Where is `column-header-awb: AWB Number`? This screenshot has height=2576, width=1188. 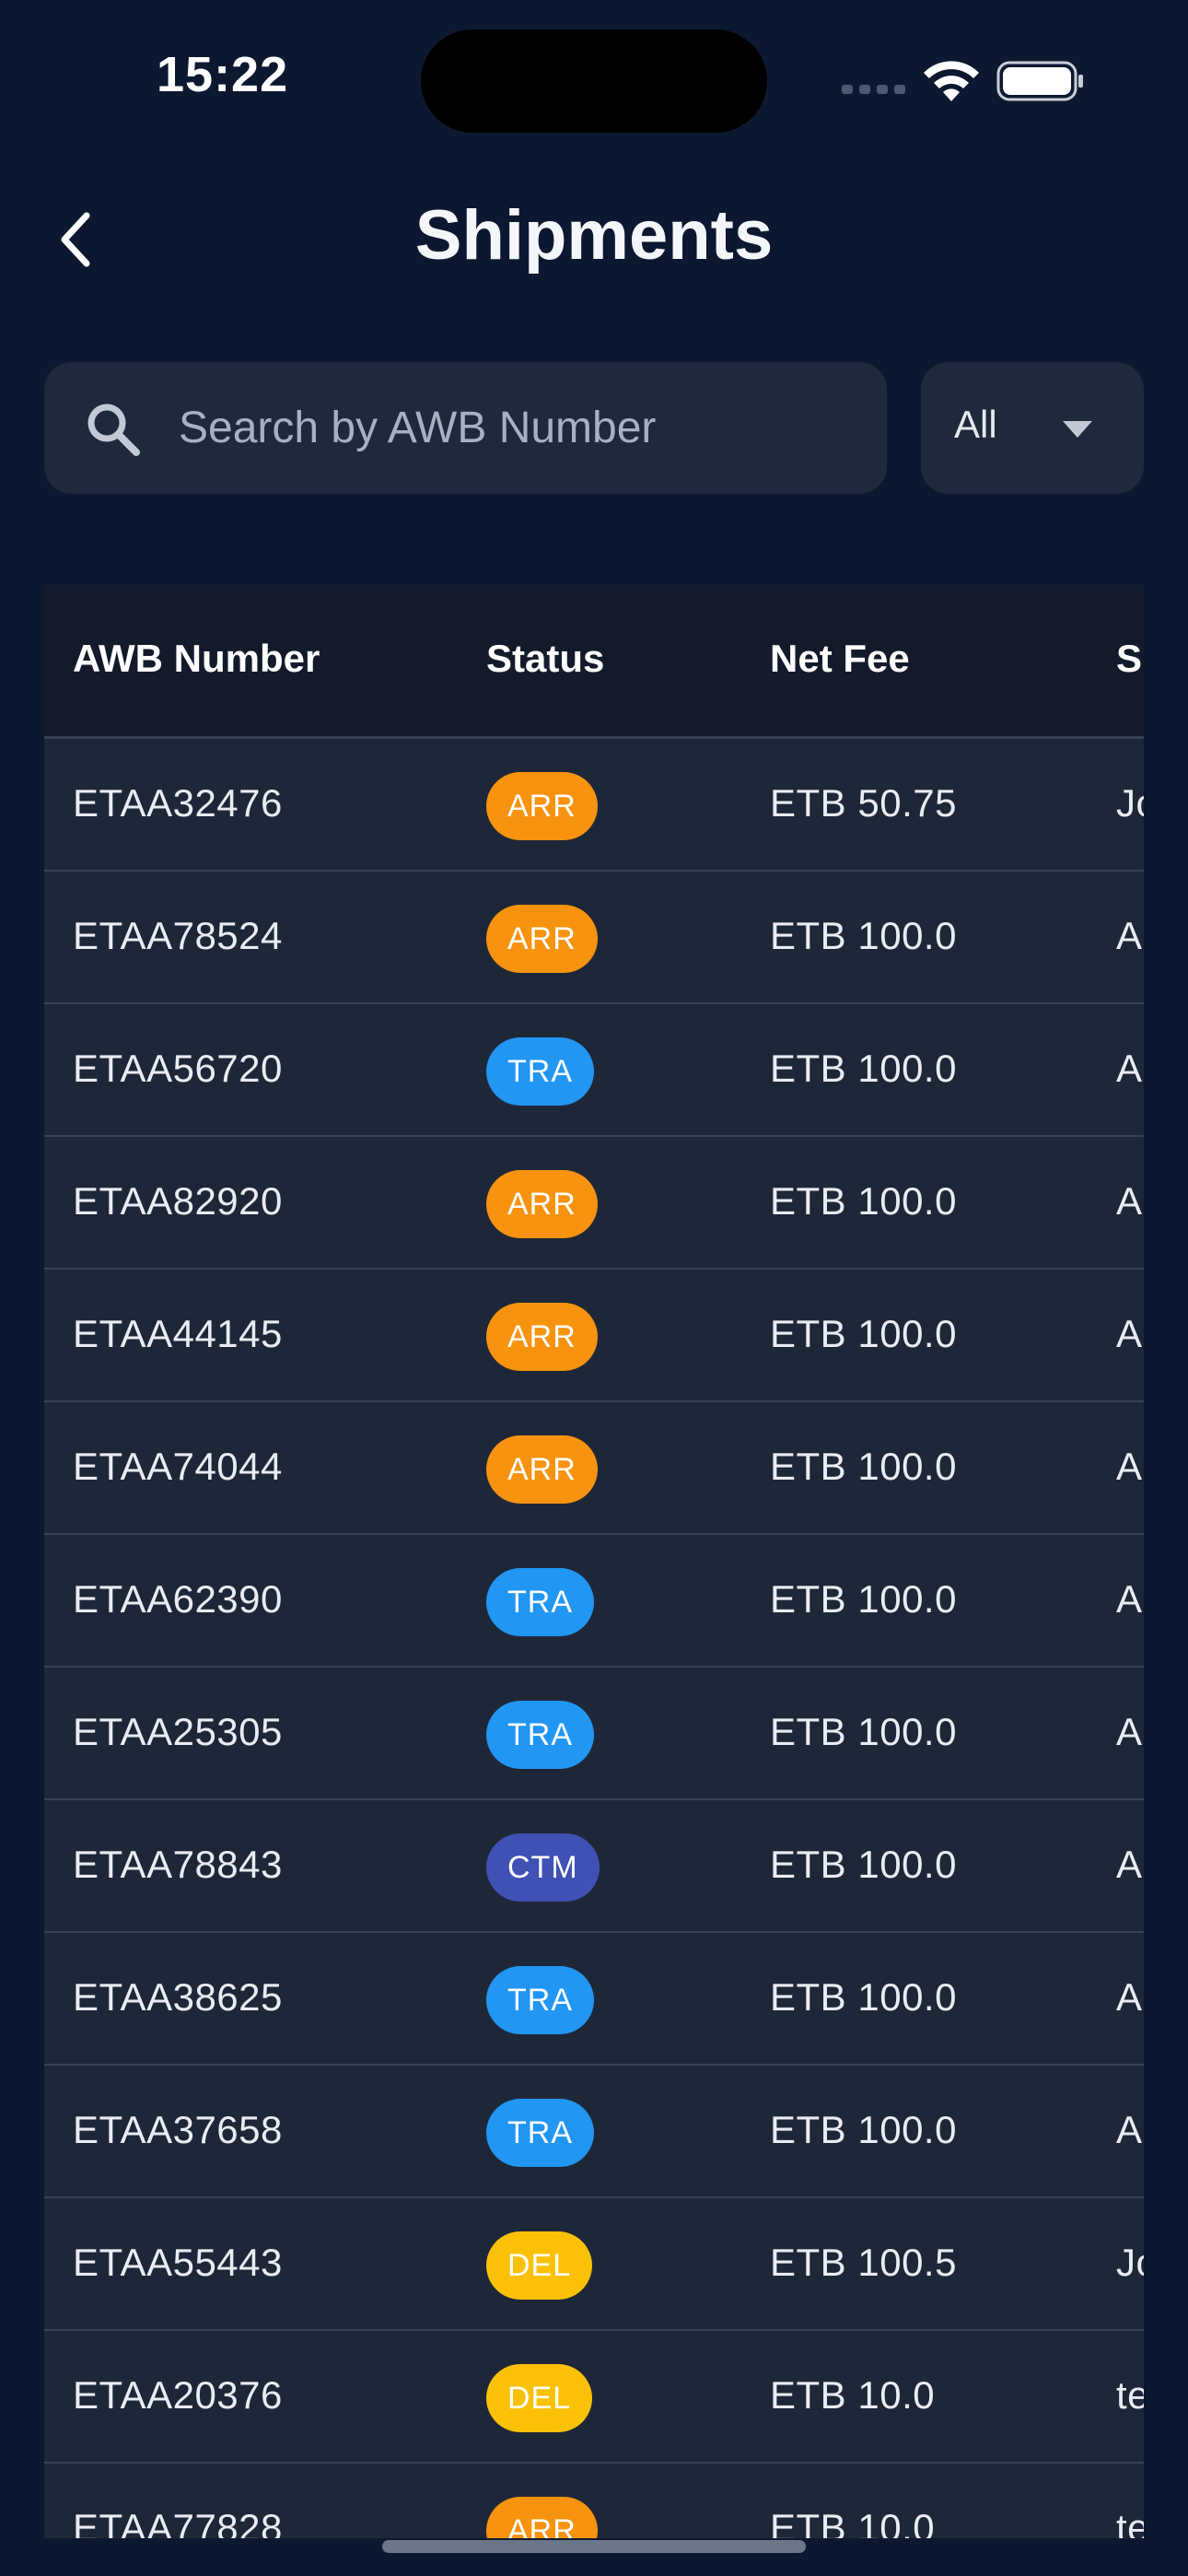 column-header-awb: AWB Number is located at coordinates (196, 659).